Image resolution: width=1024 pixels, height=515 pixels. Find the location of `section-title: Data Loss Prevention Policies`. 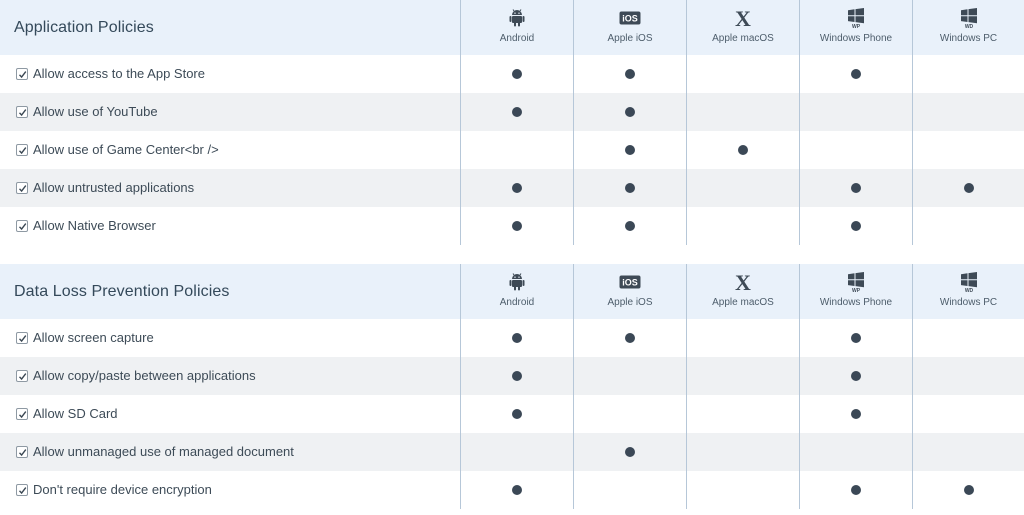

section-title: Data Loss Prevention Policies is located at coordinates (122, 291).